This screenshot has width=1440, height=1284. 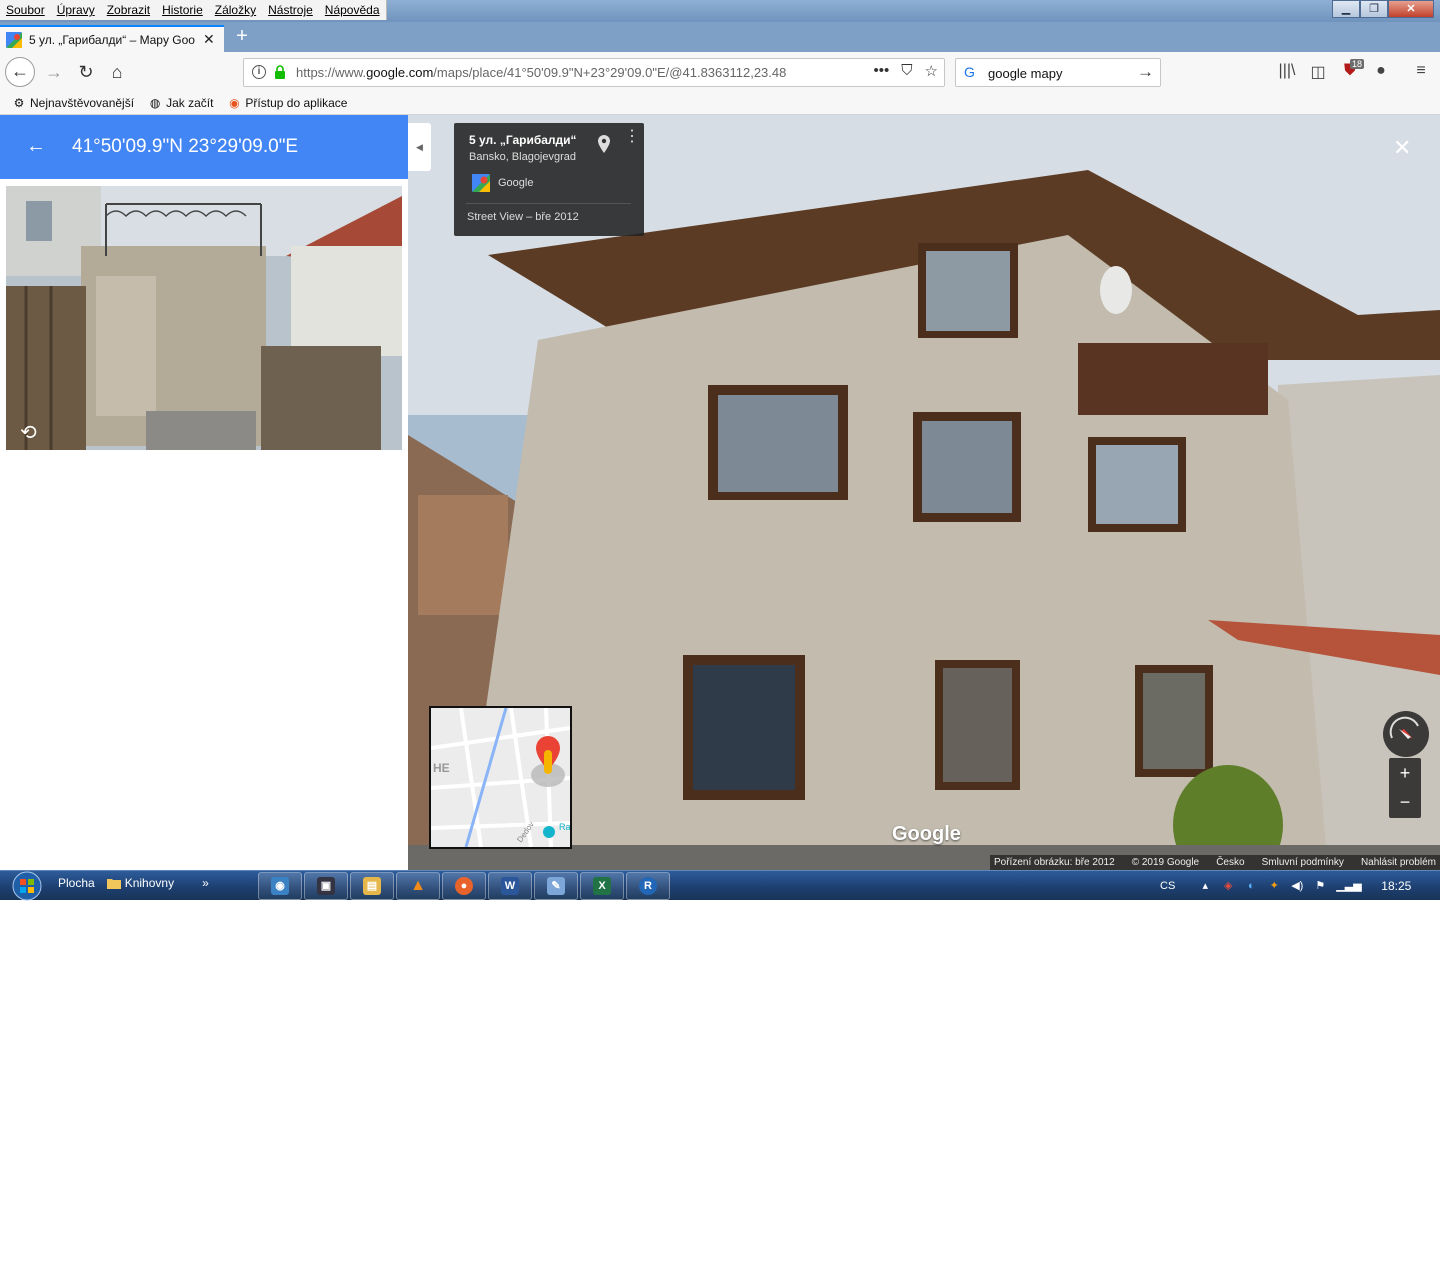 I want to click on folder-icon, so click(x=113, y=884).